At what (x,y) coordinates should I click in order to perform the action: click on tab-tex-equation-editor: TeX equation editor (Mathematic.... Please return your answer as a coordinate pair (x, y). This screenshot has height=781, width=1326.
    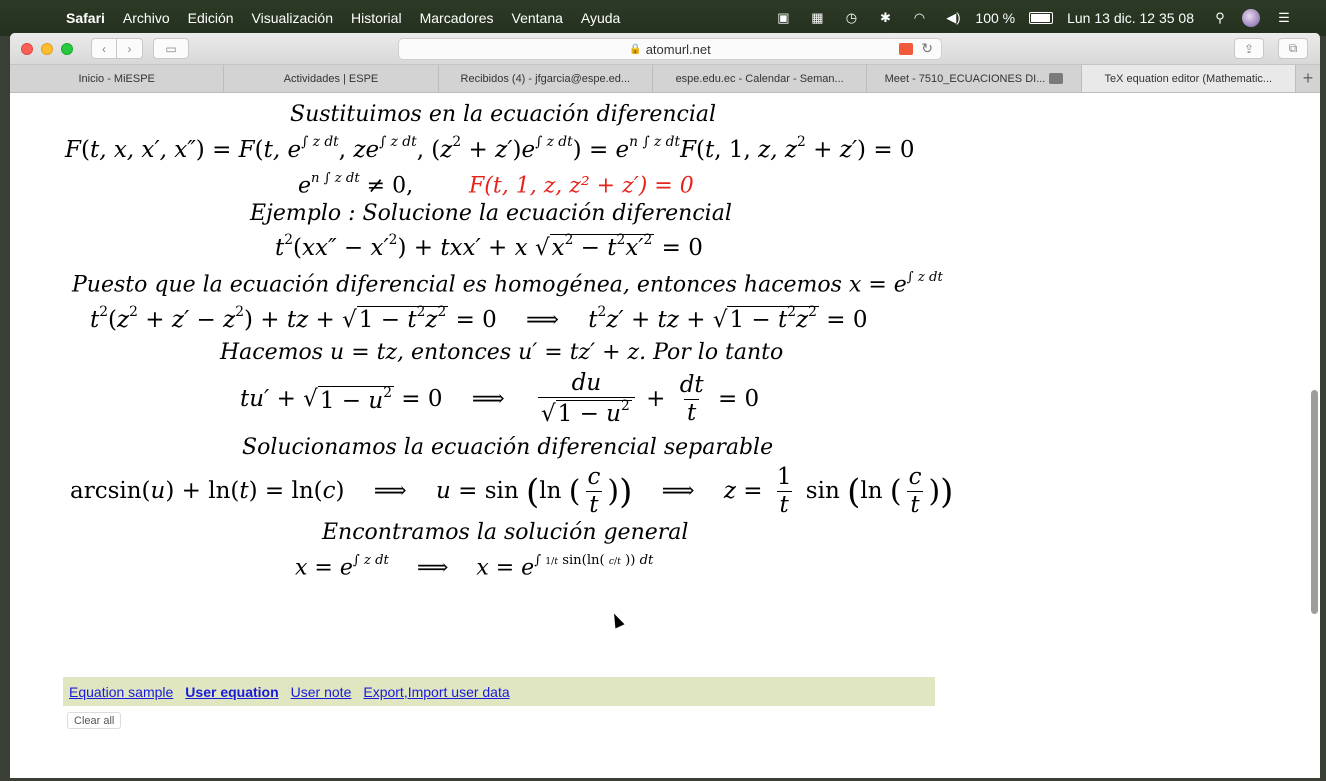
    Looking at the image, I should click on (1188, 78).